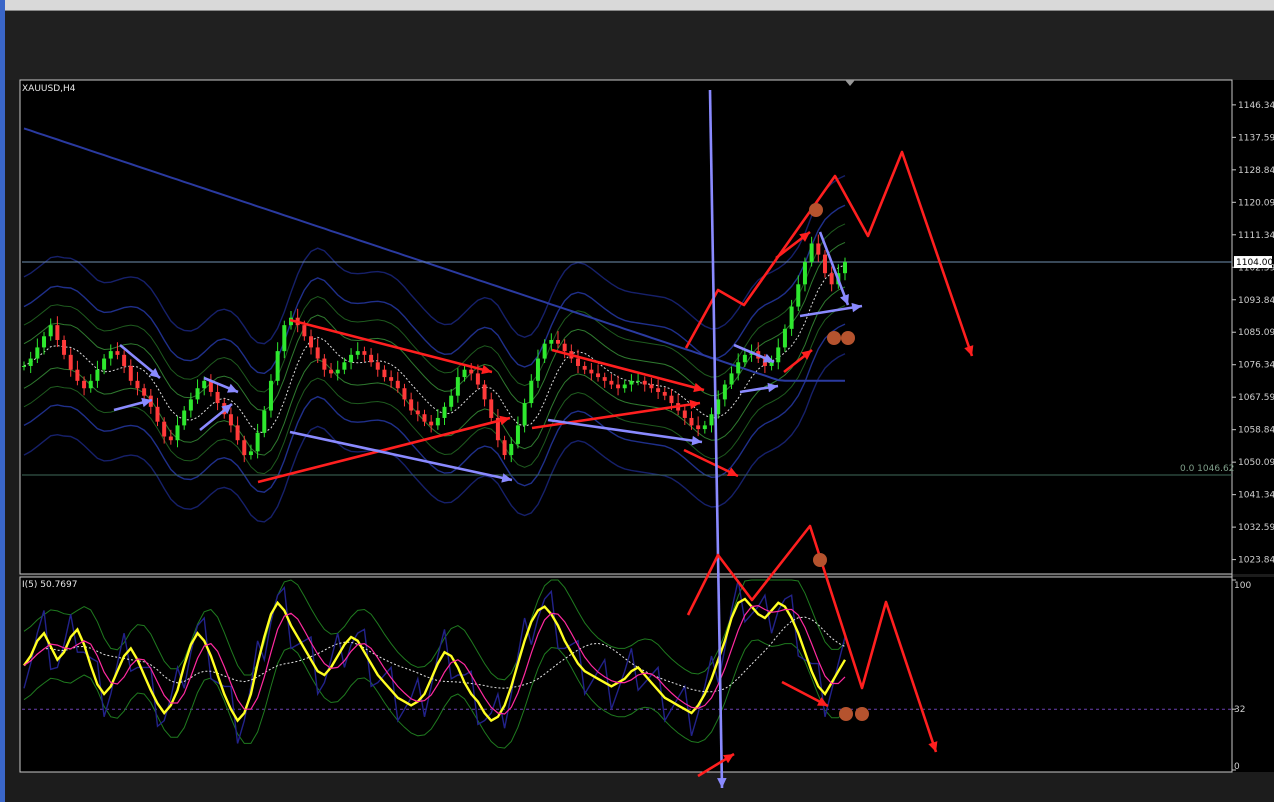 This screenshot has height=802, width=1274. I want to click on price-tick-label: 1137.59, so click(1256, 138).